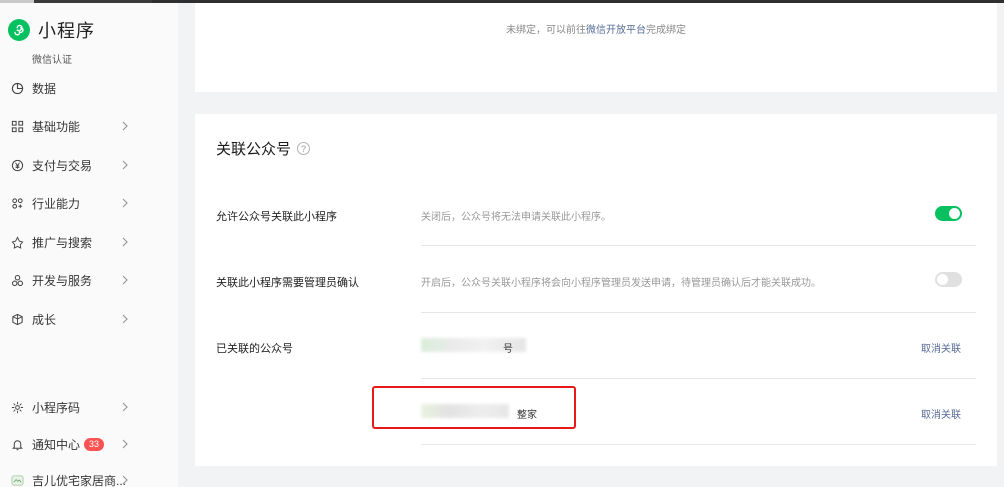 This screenshot has width=1004, height=487. Describe the element at coordinates (17, 407) in the screenshot. I see `mini-code-icon` at that location.